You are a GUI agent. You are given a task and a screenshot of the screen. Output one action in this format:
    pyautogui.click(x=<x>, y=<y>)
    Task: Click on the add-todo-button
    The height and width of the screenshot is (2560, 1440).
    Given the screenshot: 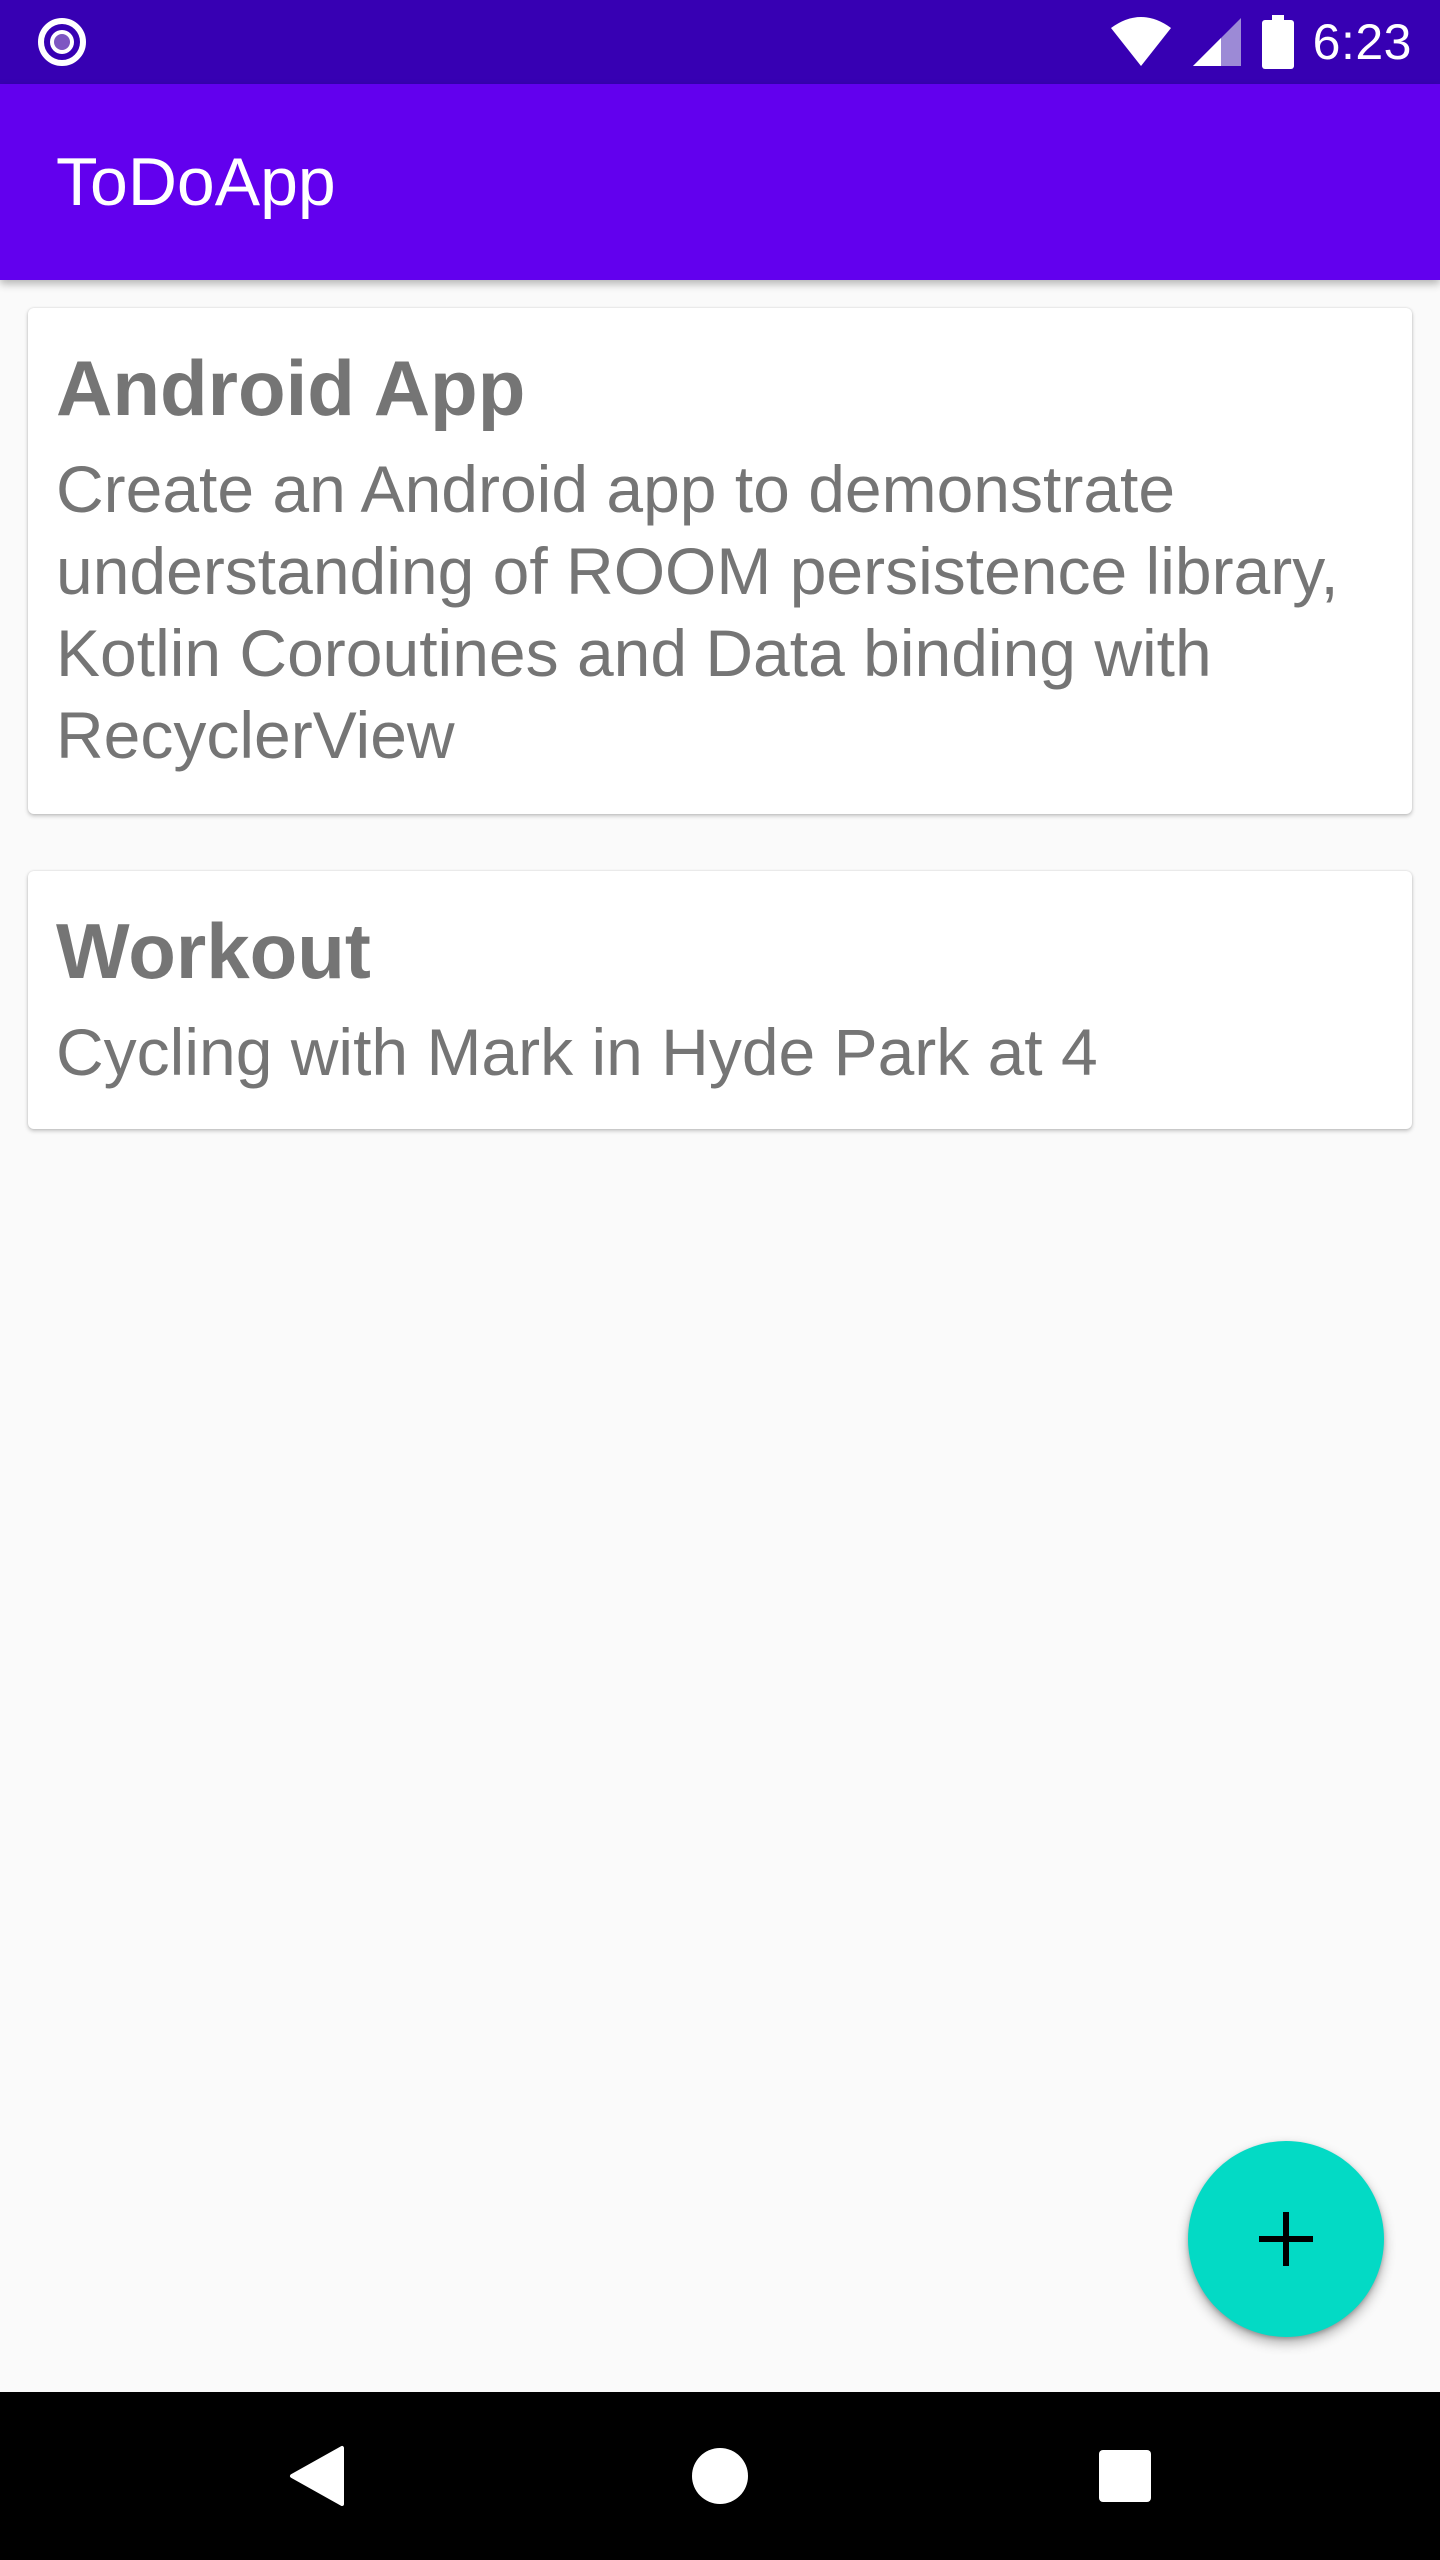 What is the action you would take?
    pyautogui.click(x=1286, y=2239)
    